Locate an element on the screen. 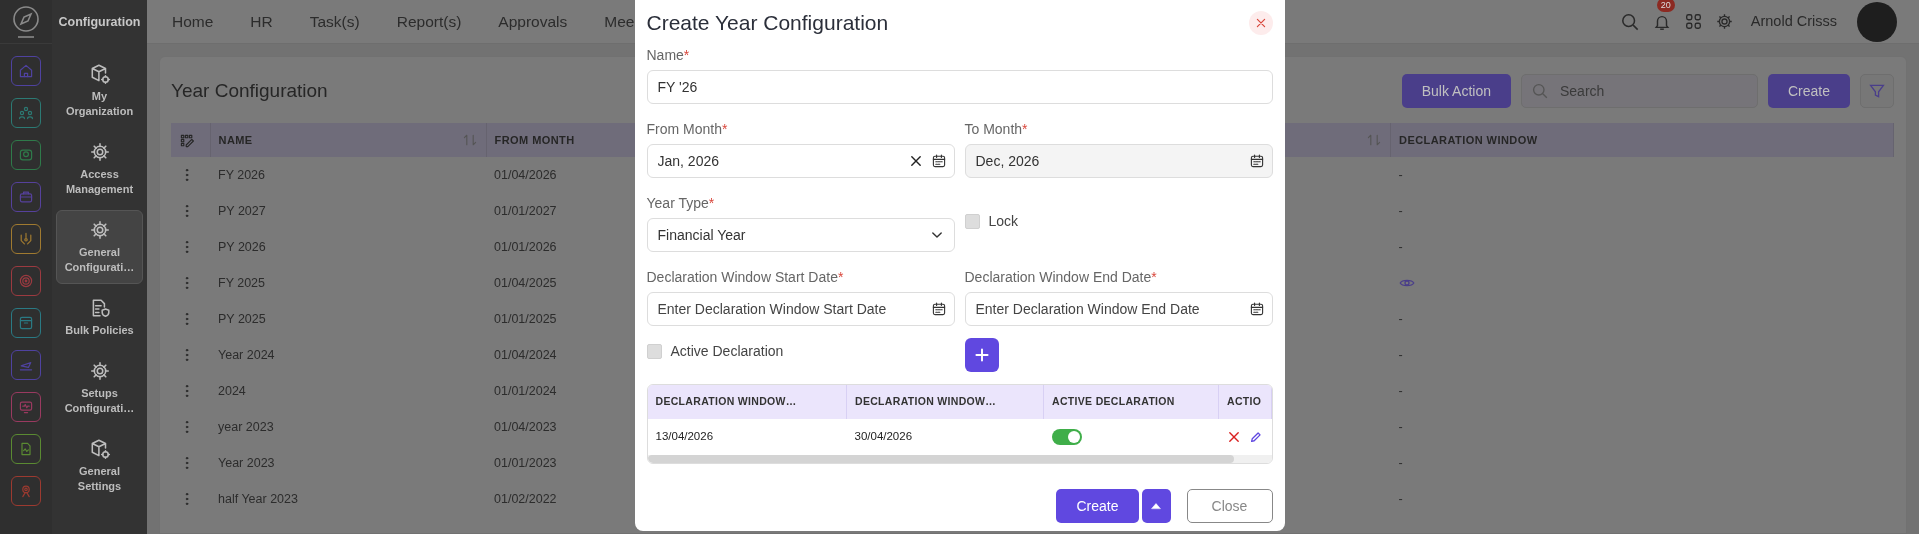 This screenshot has width=1919, height=534. table-cell: 2024 is located at coordinates (232, 390).